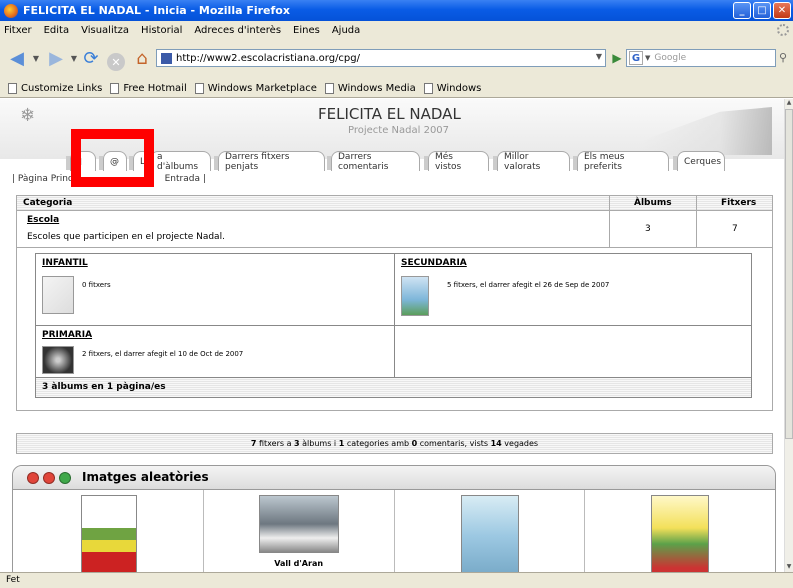 The image size is (793, 588). What do you see at coordinates (161, 30) in the screenshot?
I see `menu-historial: Historial` at bounding box center [161, 30].